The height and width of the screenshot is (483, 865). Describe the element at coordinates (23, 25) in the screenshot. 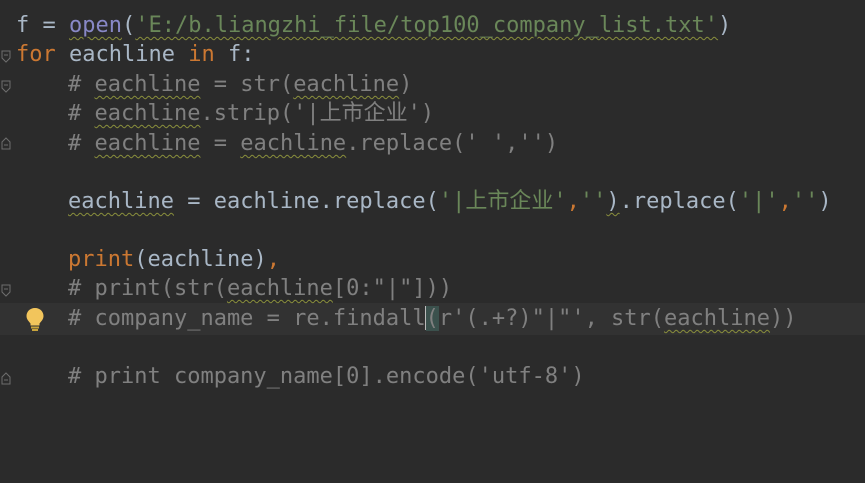

I see `variable-f: f` at that location.